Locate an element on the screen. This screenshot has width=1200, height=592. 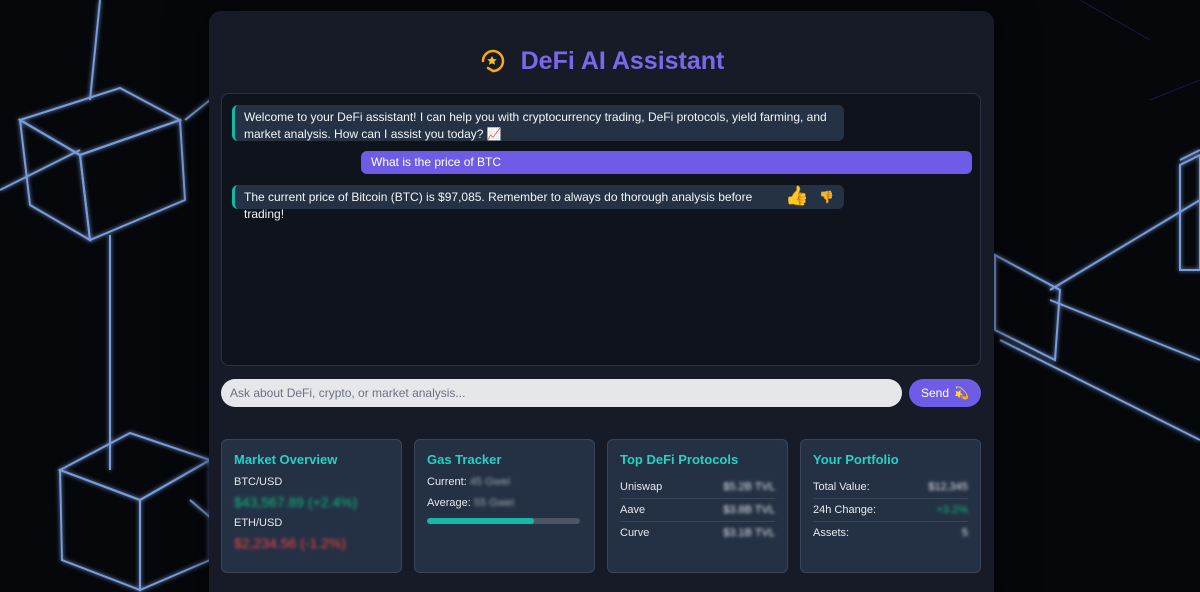
portfolio-label: Total Value: is located at coordinates (841, 487).